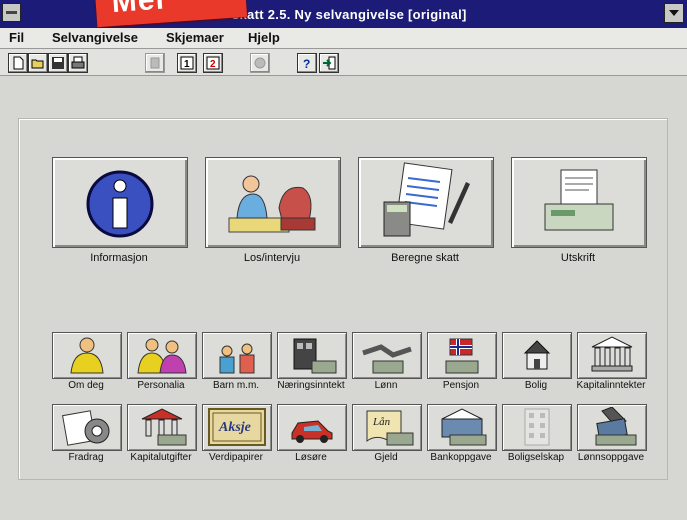  What do you see at coordinates (38, 63) in the screenshot?
I see `open-folder-icon` at bounding box center [38, 63].